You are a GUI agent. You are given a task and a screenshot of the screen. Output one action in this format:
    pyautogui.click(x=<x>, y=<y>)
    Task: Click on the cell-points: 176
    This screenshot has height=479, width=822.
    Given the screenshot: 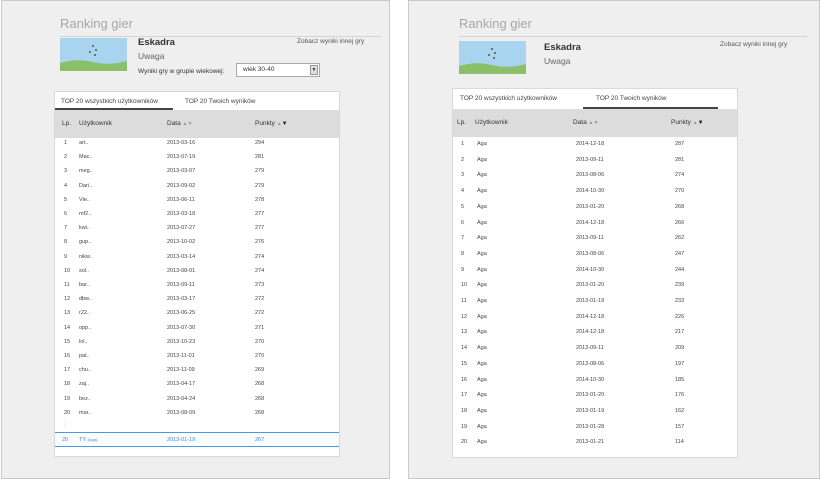 What is the action you would take?
    pyautogui.click(x=680, y=395)
    